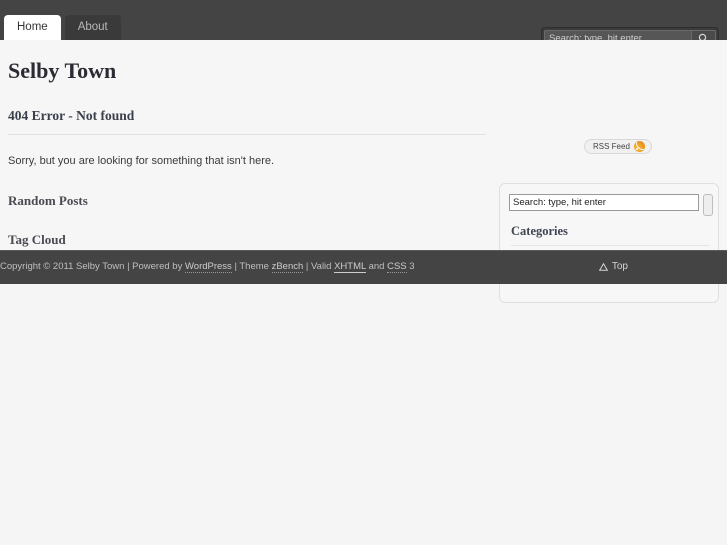 The image size is (727, 545). What do you see at coordinates (48, 200) in the screenshot?
I see `random-posts-heading: Random Posts` at bounding box center [48, 200].